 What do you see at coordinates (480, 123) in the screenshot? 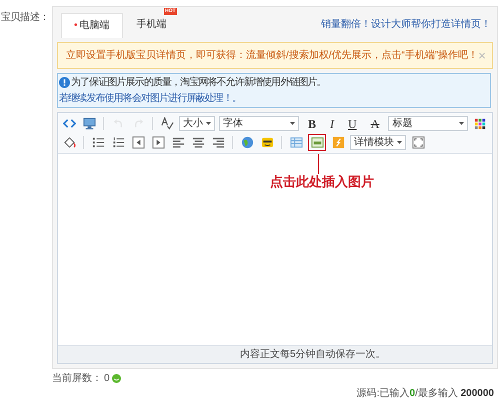
I see `color-grid-icon` at bounding box center [480, 123].